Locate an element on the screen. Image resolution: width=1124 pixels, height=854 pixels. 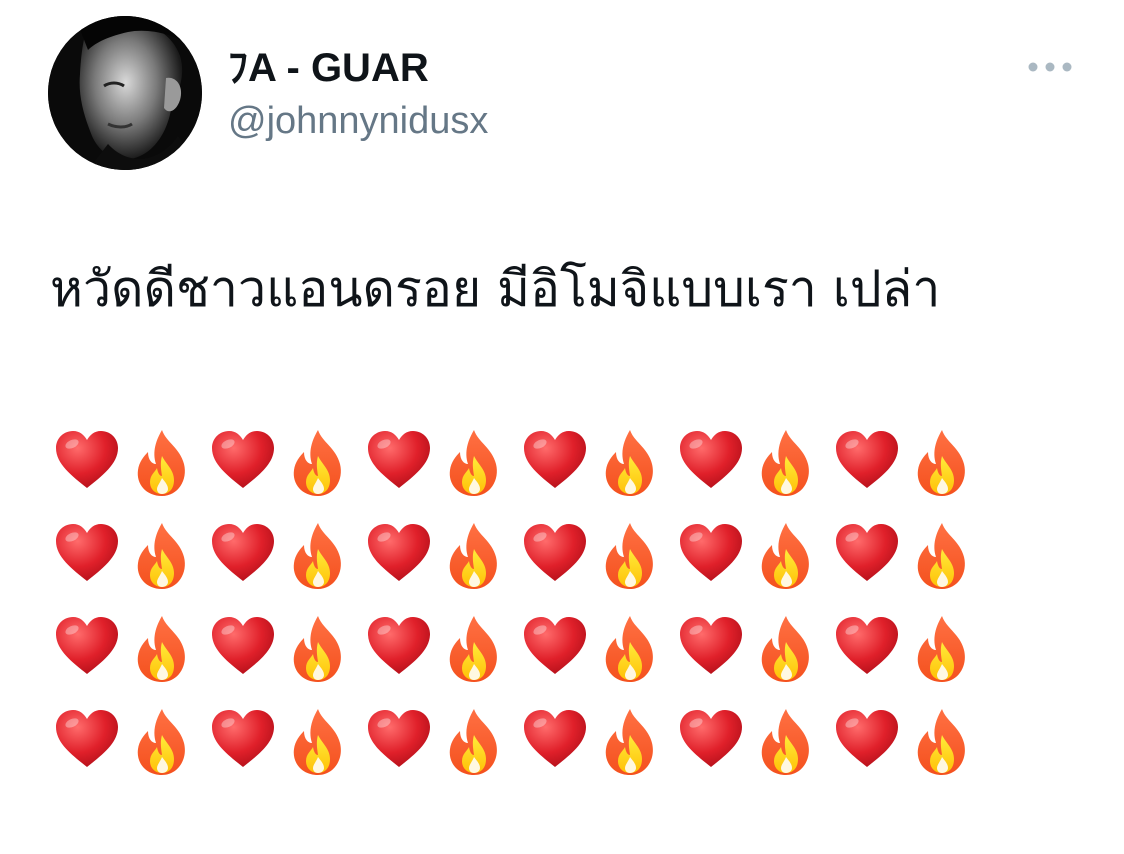
more-options-button is located at coordinates (1050, 67).